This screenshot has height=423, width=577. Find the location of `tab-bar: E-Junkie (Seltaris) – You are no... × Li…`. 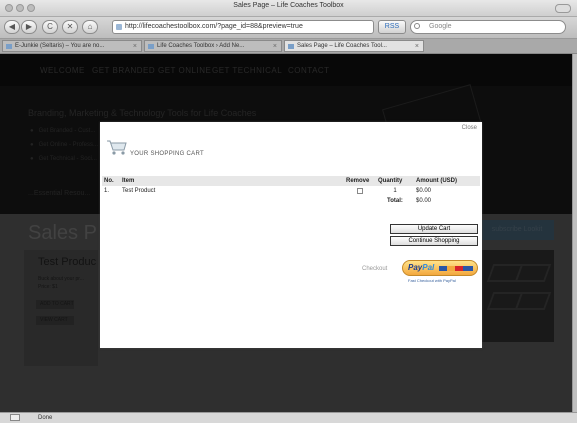

tab-bar: E-Junkie (Seltaris) – You are no... × Li… is located at coordinates (288, 46).